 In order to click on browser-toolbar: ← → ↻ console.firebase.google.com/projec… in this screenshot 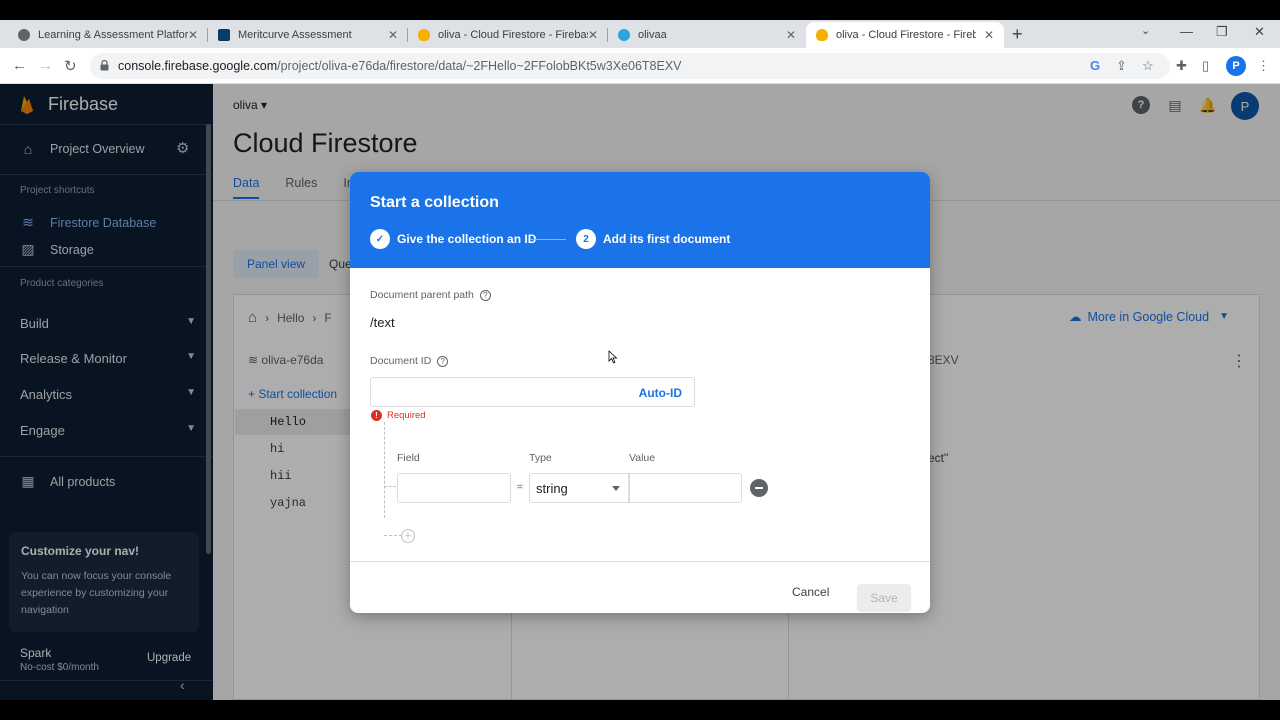, I will do `click(640, 66)`.